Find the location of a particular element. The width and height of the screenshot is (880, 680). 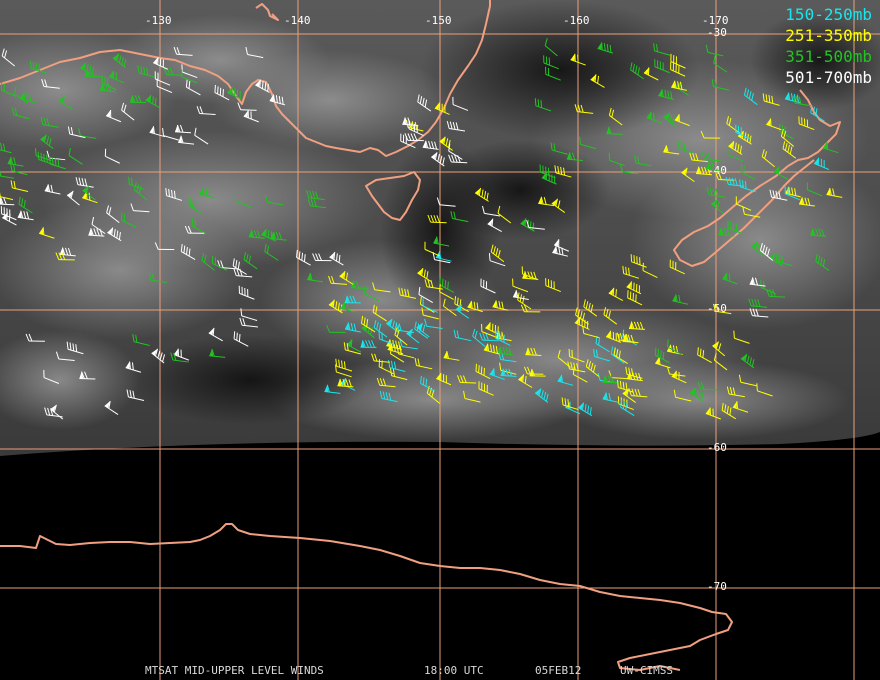

legend-item-351-500: 351-500mb is located at coordinates (828, 56).